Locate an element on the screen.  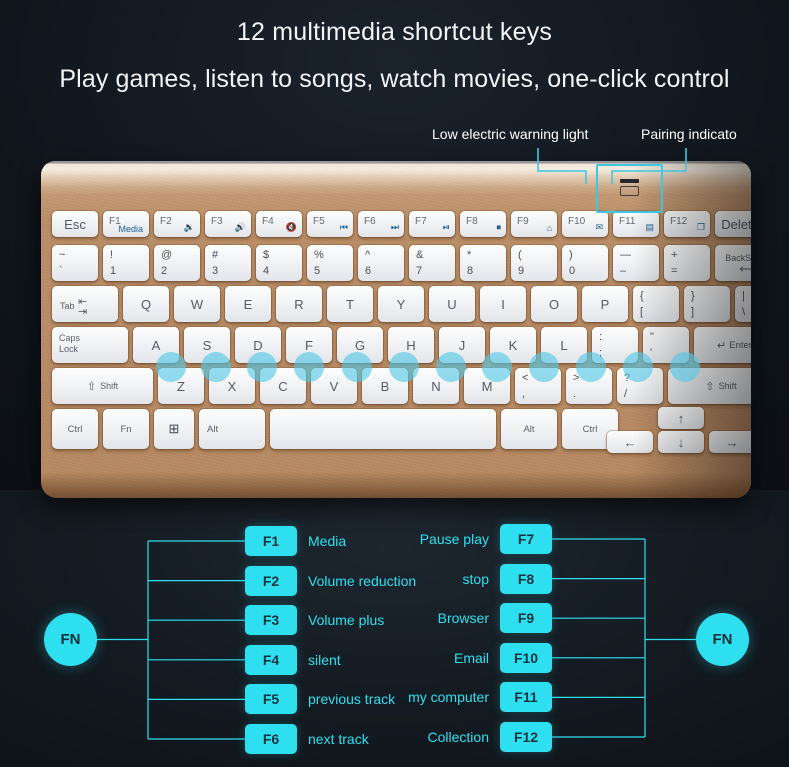
key-sym-6: ^ 6 is located at coordinates (381, 263).